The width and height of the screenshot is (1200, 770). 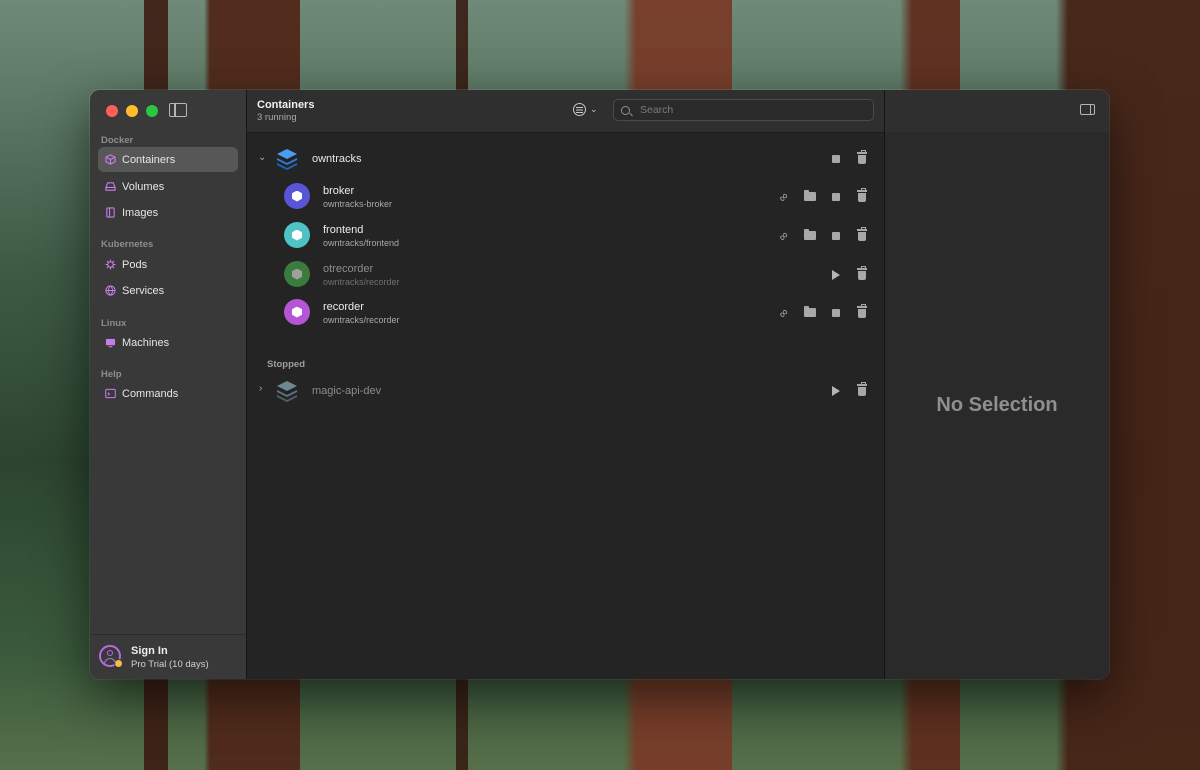 I want to click on group-name: magic-api-dev, so click(x=347, y=391).